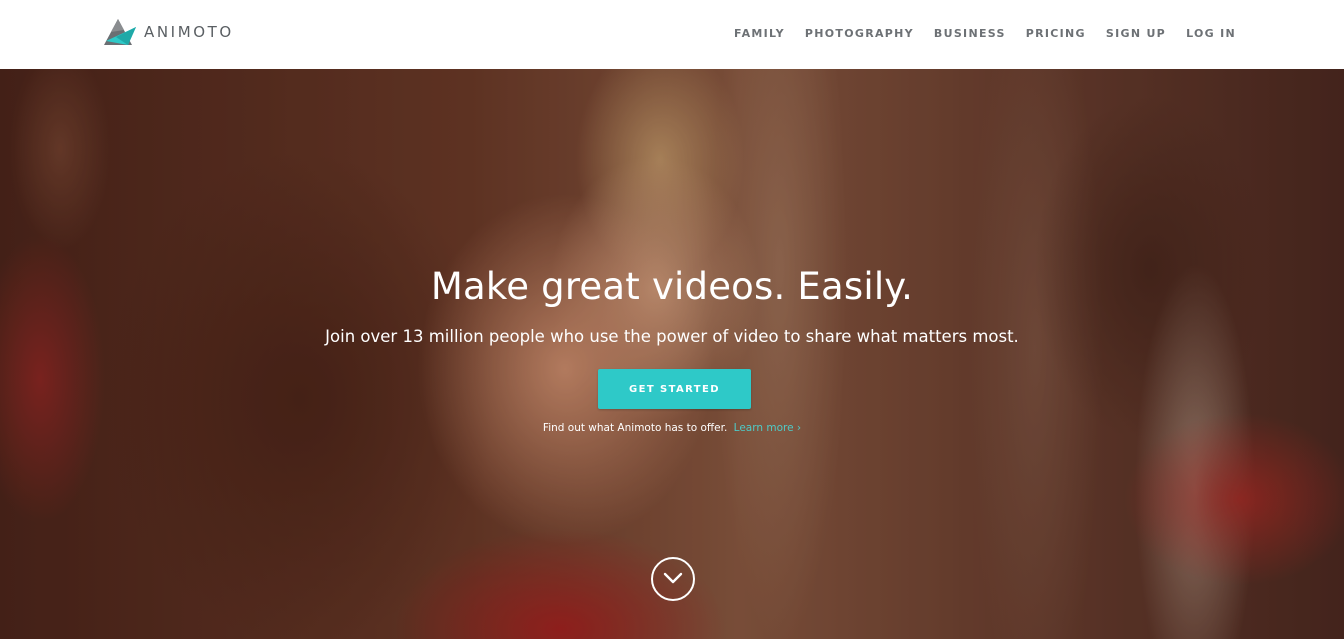 Image resolution: width=1344 pixels, height=639 pixels. I want to click on nav-item-photography: PHOTOGRAPHY, so click(859, 33).